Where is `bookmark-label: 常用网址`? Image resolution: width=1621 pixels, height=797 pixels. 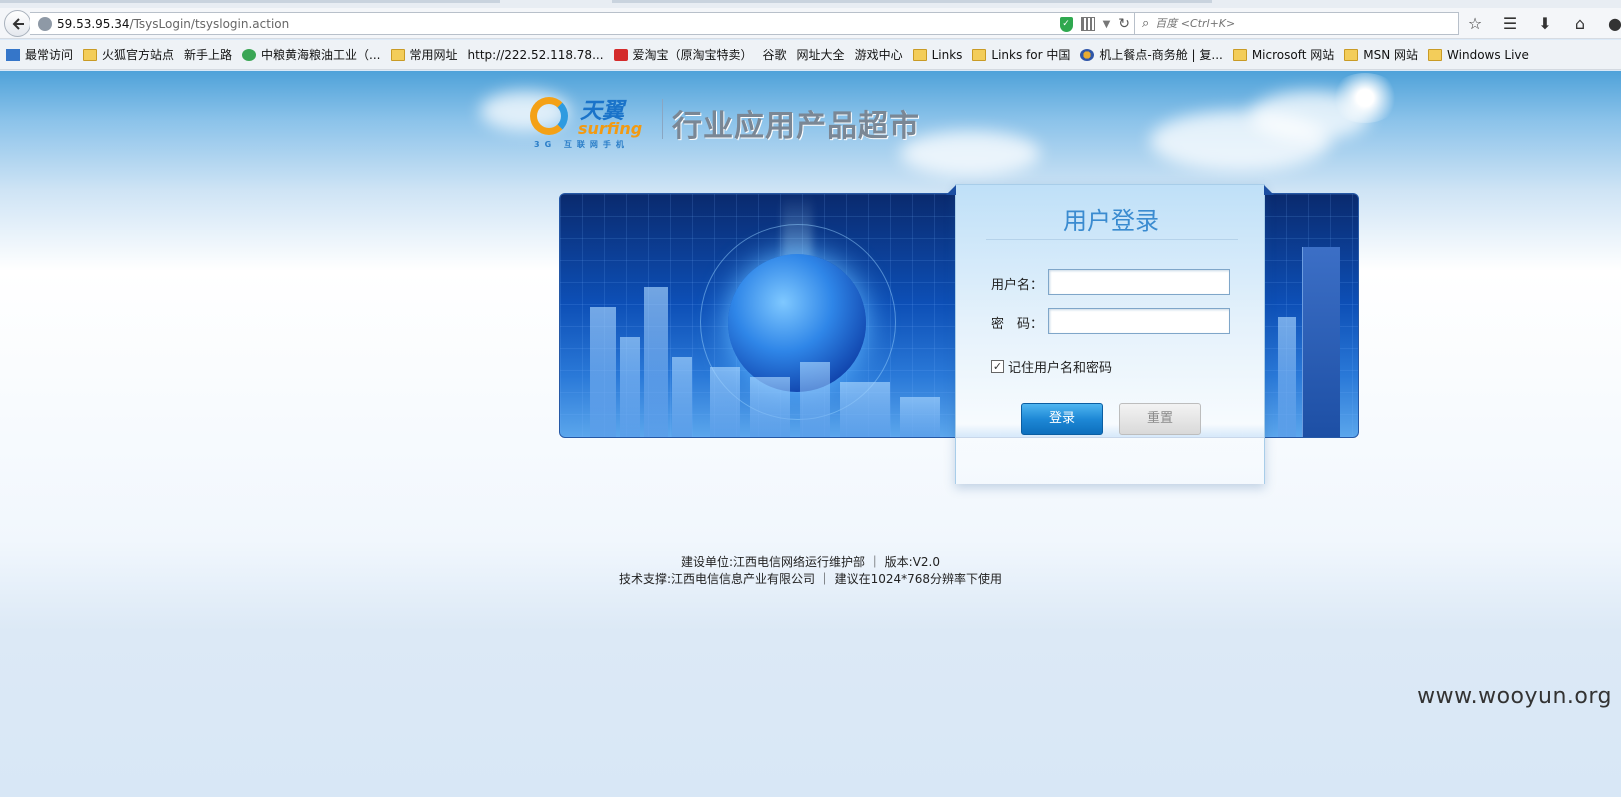 bookmark-label: 常用网址 is located at coordinates (433, 55).